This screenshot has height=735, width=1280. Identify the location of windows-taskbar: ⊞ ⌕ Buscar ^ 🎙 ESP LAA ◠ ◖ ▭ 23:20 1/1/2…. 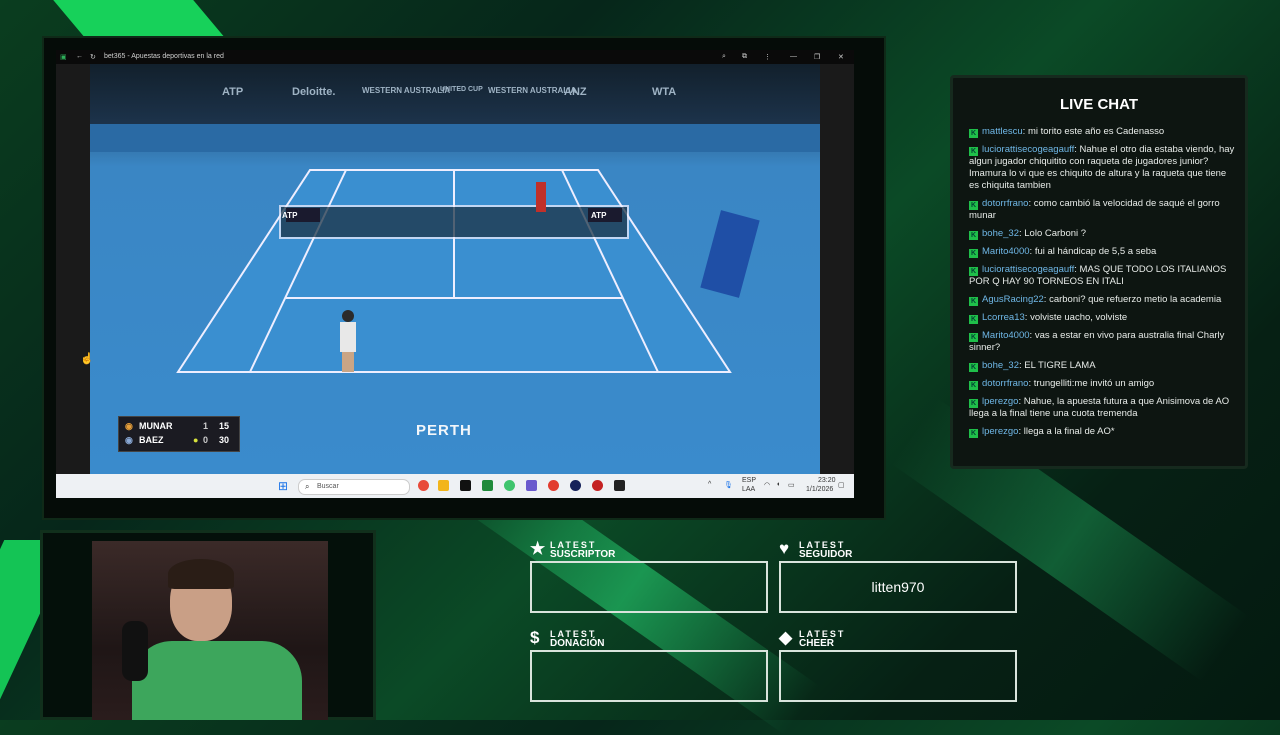
(455, 486).